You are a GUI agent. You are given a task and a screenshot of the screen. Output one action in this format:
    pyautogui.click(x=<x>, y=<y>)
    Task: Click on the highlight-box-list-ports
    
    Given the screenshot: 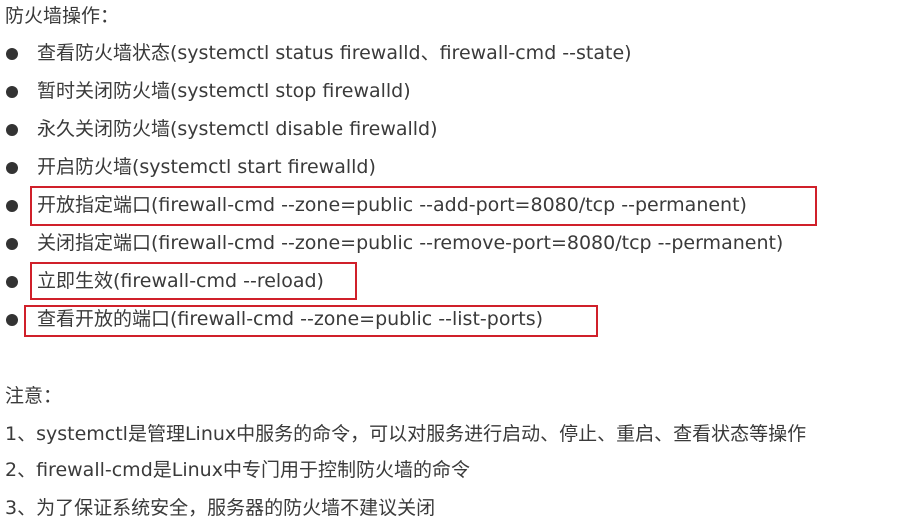 What is the action you would take?
    pyautogui.click(x=311, y=321)
    